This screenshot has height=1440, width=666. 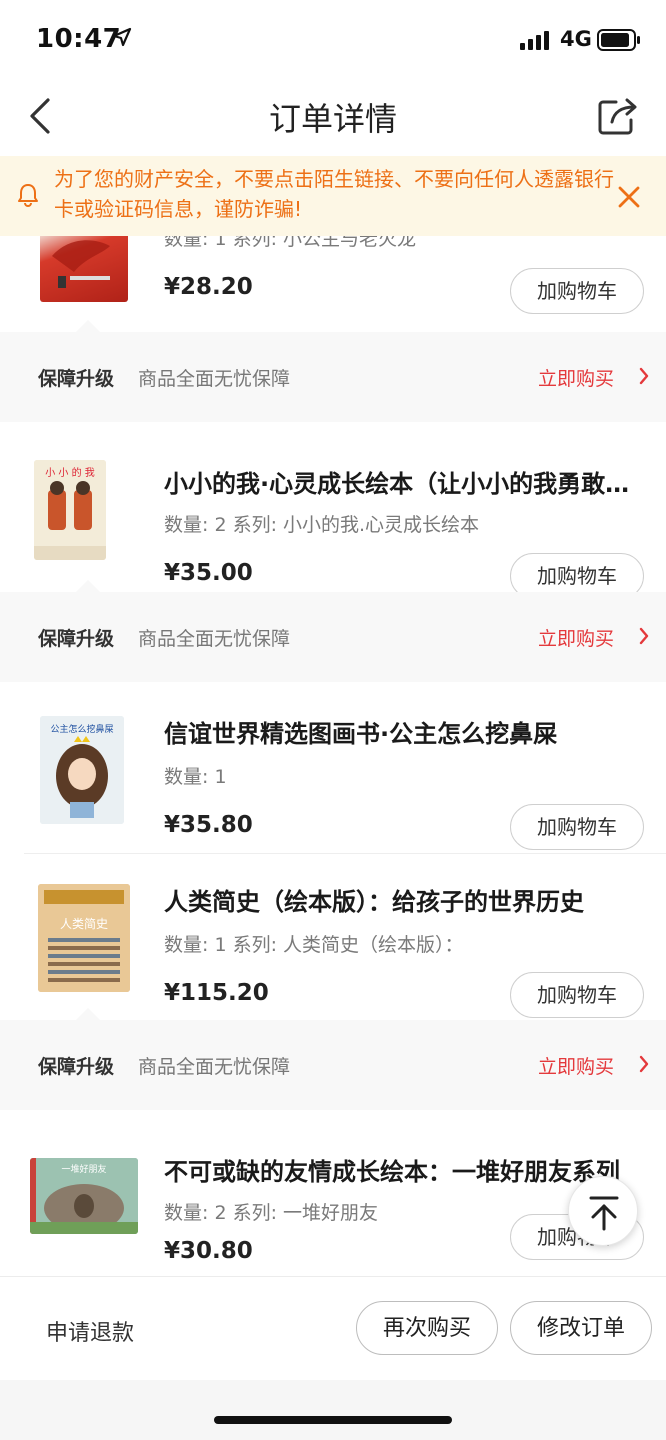 I want to click on cover-illustration: 一堆好朋友, so click(x=84, y=1196).